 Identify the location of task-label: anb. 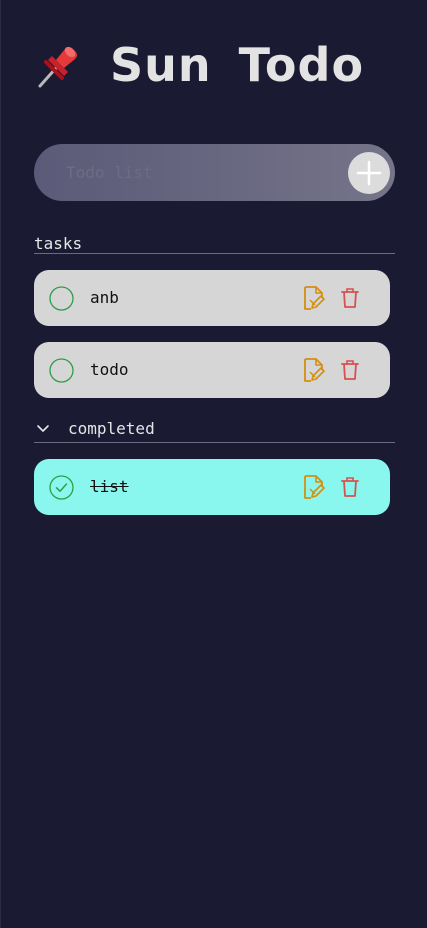
(104, 297).